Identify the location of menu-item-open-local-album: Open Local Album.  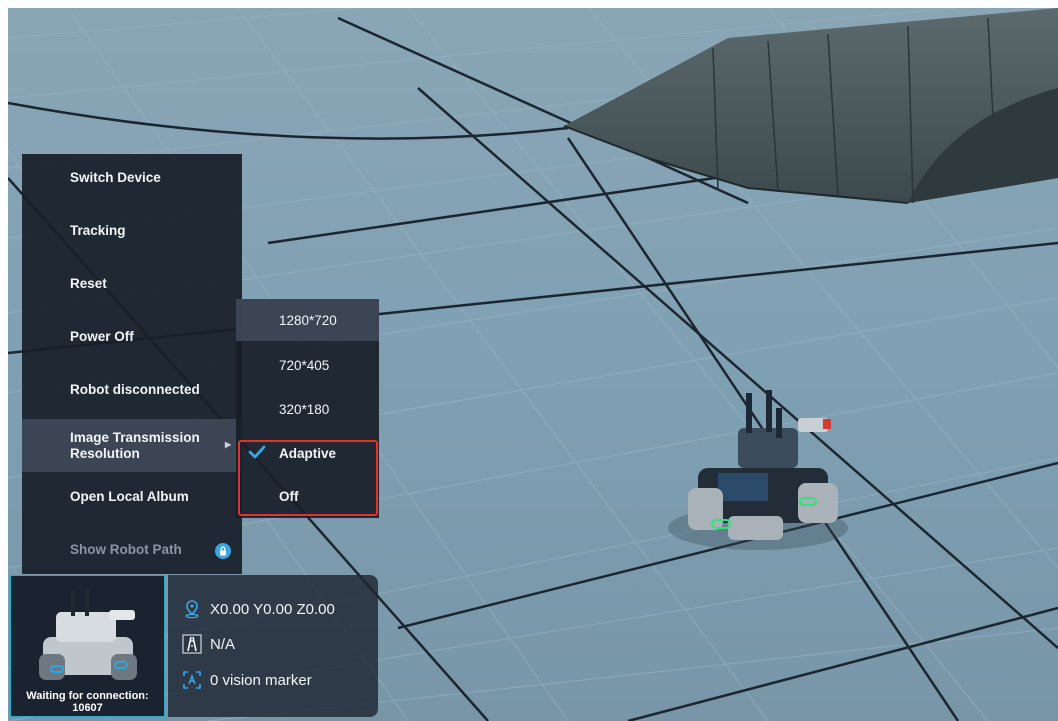
(132, 496).